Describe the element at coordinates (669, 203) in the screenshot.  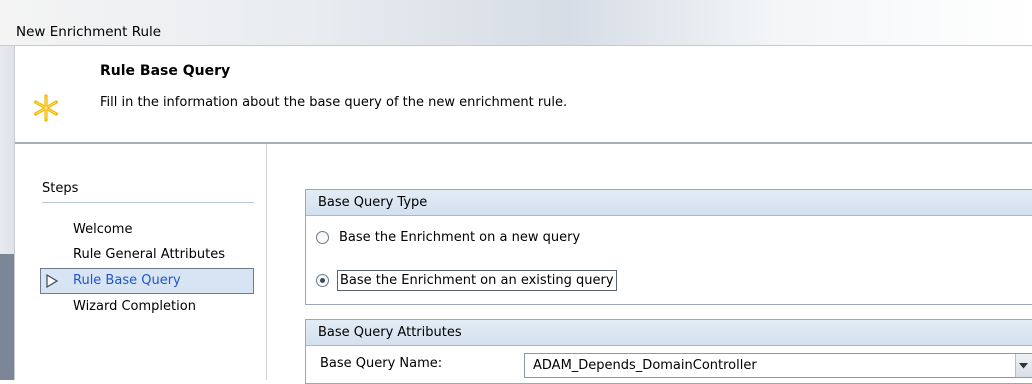
I see `base-query-type-header: Base Query Type` at that location.